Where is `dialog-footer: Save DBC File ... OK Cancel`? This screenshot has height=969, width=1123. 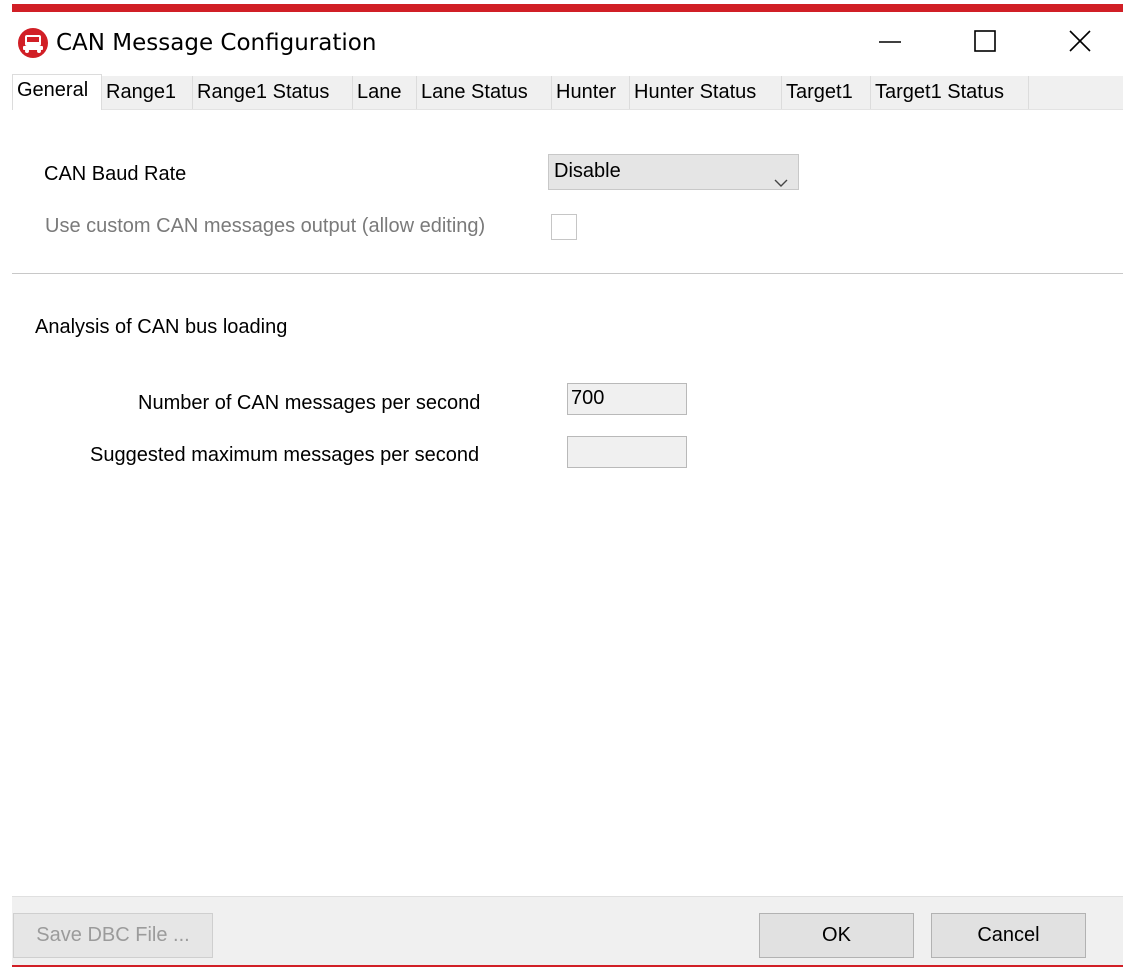
dialog-footer: Save DBC File ... OK Cancel is located at coordinates (567, 930).